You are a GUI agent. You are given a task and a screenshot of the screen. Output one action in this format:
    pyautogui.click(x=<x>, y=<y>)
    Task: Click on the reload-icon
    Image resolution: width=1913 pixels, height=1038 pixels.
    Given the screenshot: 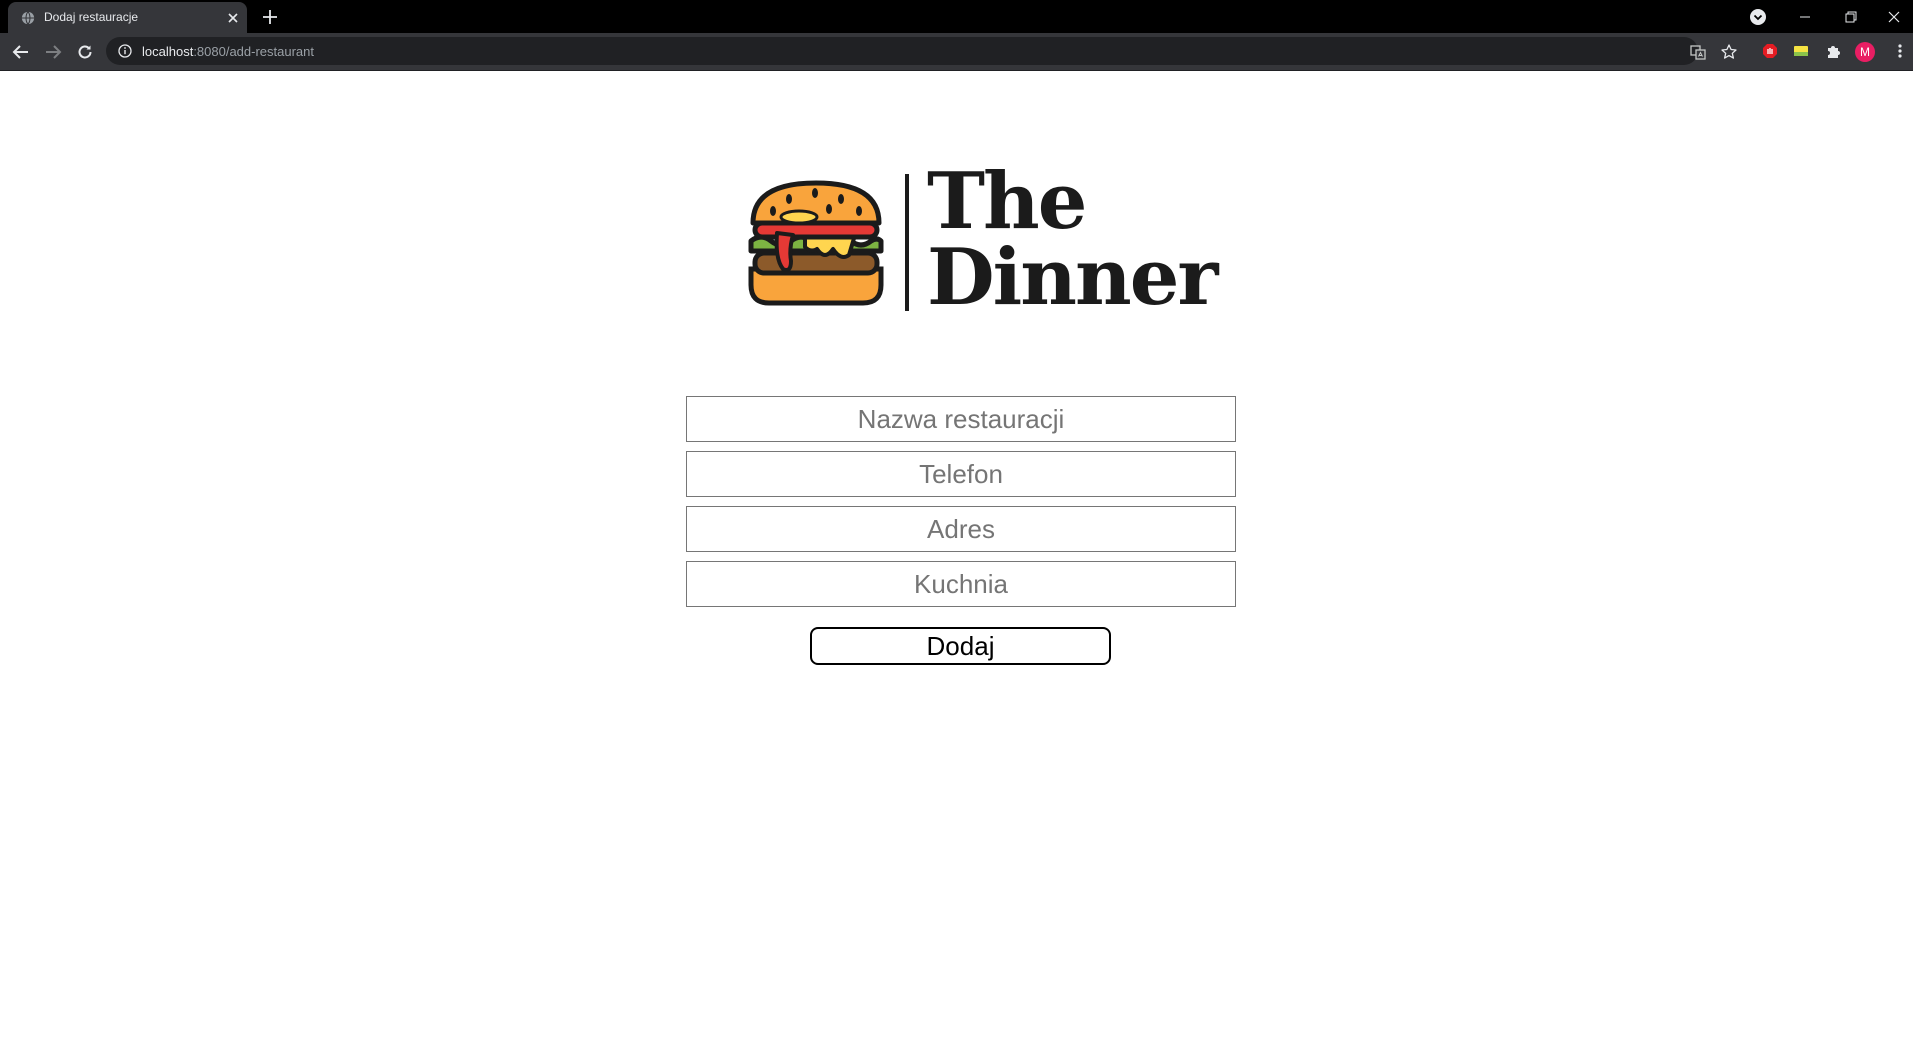 What is the action you would take?
    pyautogui.click(x=85, y=52)
    